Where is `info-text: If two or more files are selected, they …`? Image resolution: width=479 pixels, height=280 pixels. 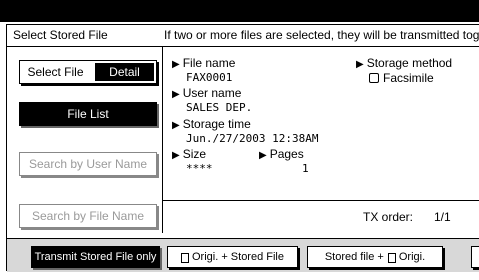
info-text: If two or more files are selected, they … is located at coordinates (321, 35).